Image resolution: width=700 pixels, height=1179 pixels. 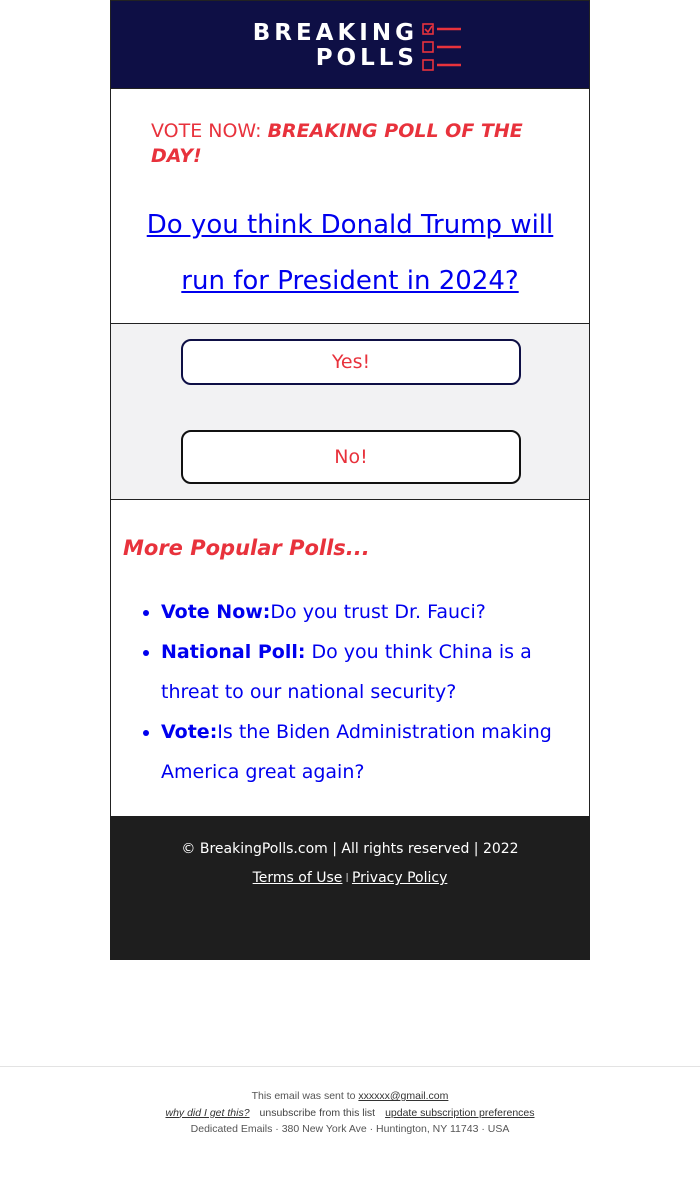 What do you see at coordinates (459, 1113) in the screenshot?
I see `update-preferences-link: update subscription preferences` at bounding box center [459, 1113].